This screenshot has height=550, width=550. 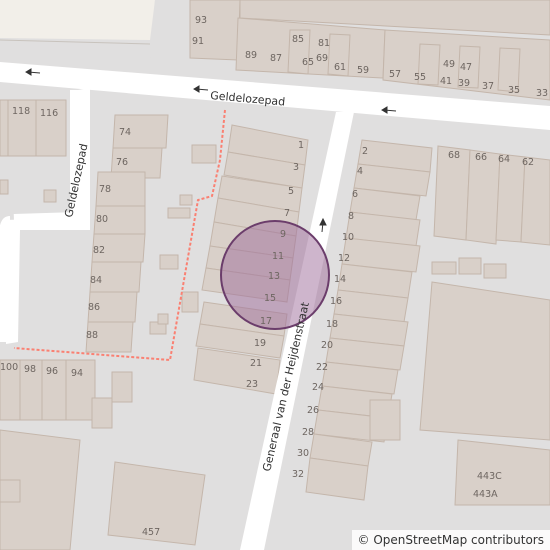 What do you see at coordinates (122, 162) in the screenshot?
I see `house-number: 76` at bounding box center [122, 162].